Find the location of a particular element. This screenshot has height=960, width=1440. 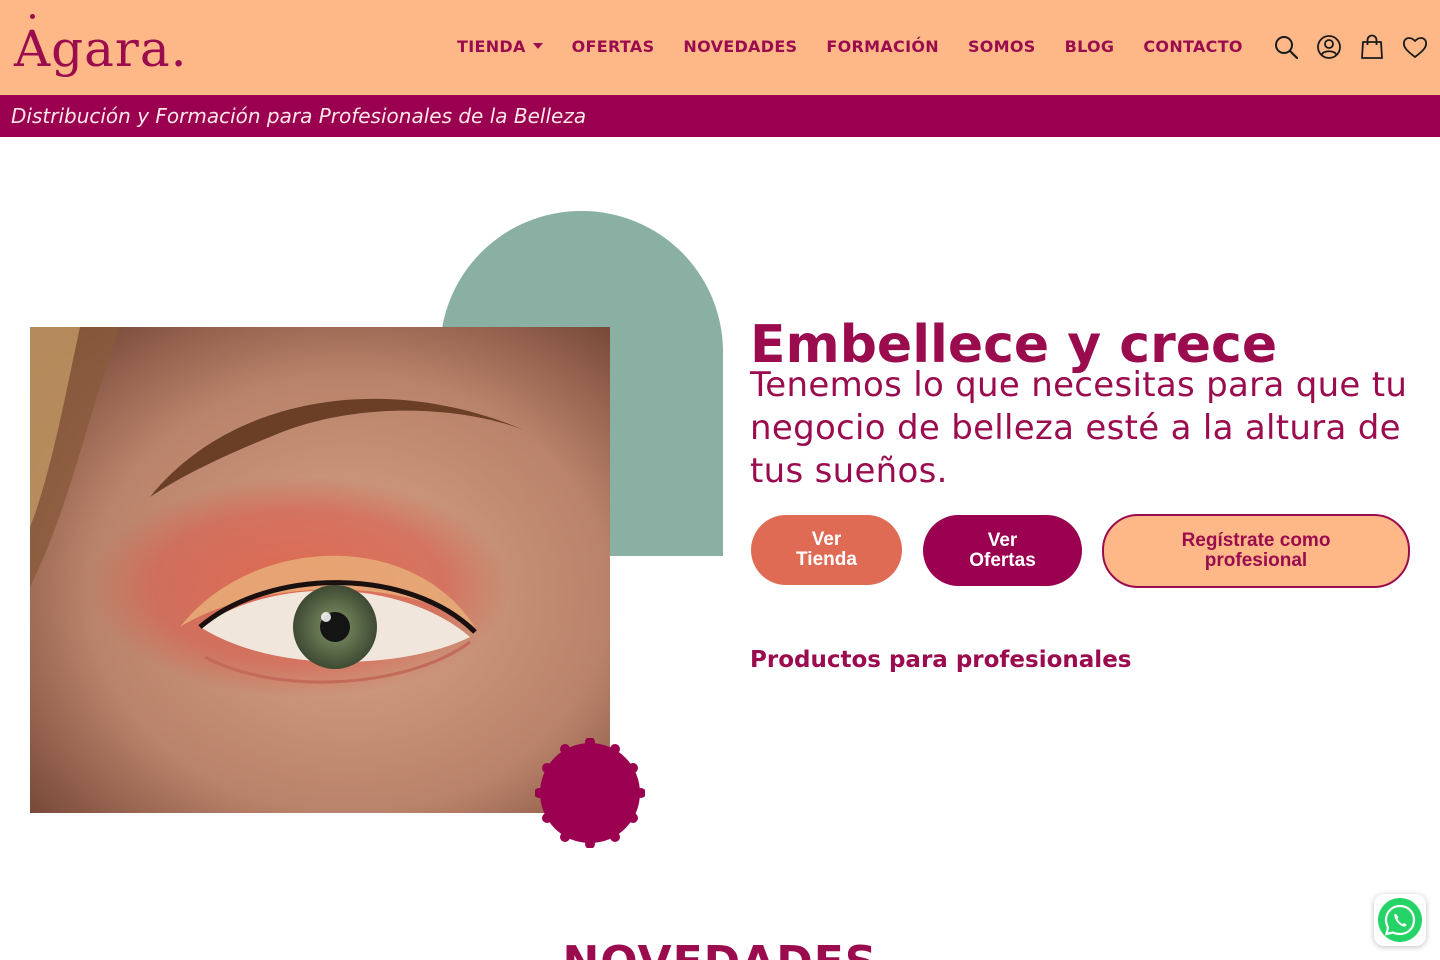

whatsapp-chat-button is located at coordinates (1400, 920).